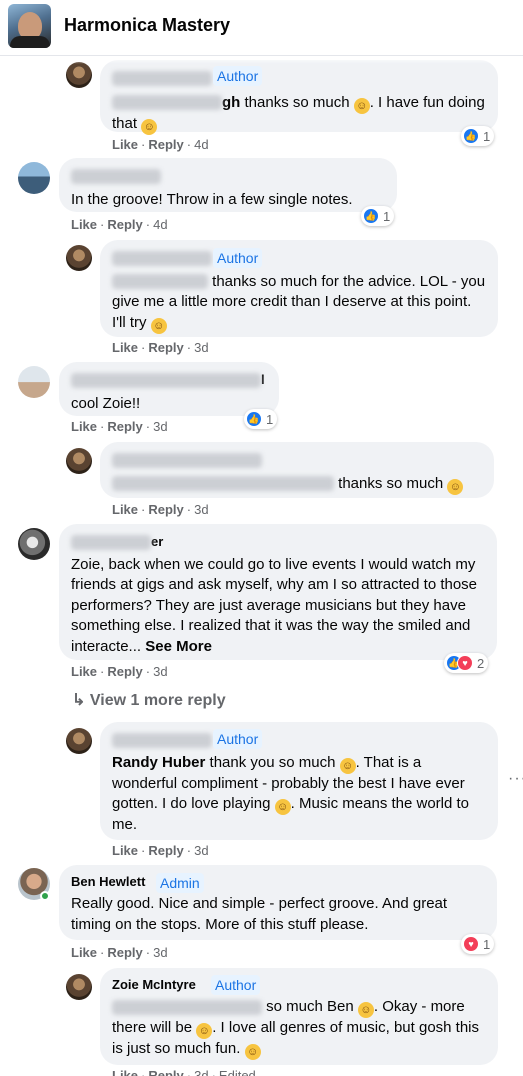 Image resolution: width=523 pixels, height=1076 pixels. I want to click on scroll-fade, so click(261, 60).